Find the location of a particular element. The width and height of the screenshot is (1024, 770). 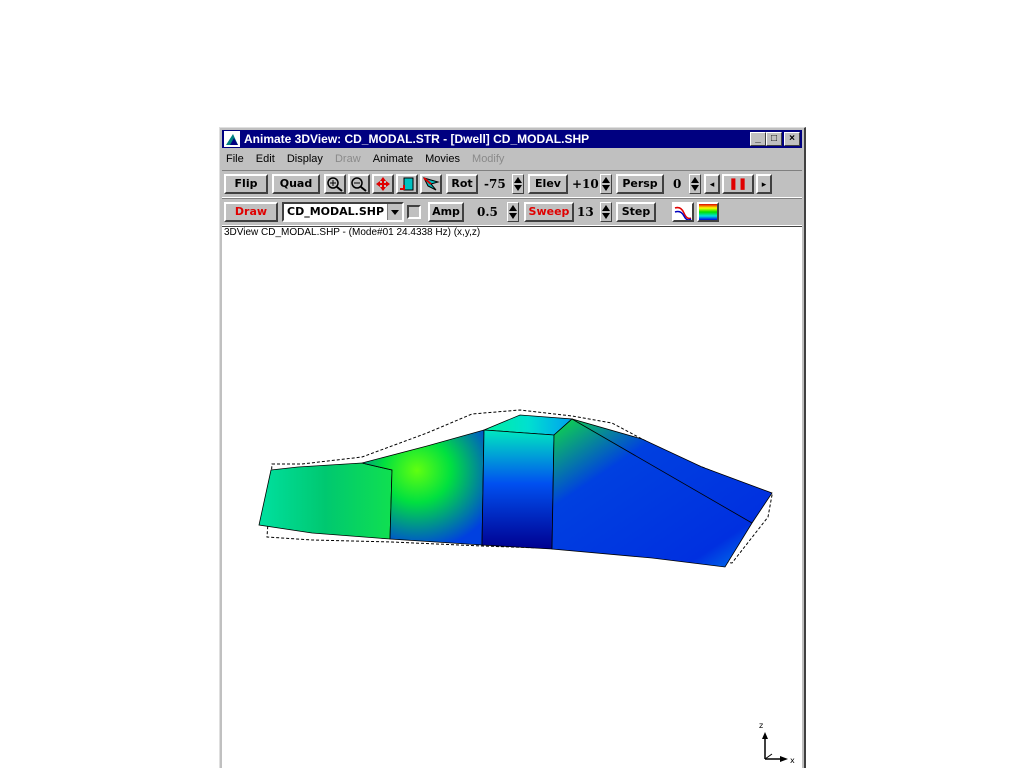

amp-value: 0.5 is located at coordinates (487, 212).